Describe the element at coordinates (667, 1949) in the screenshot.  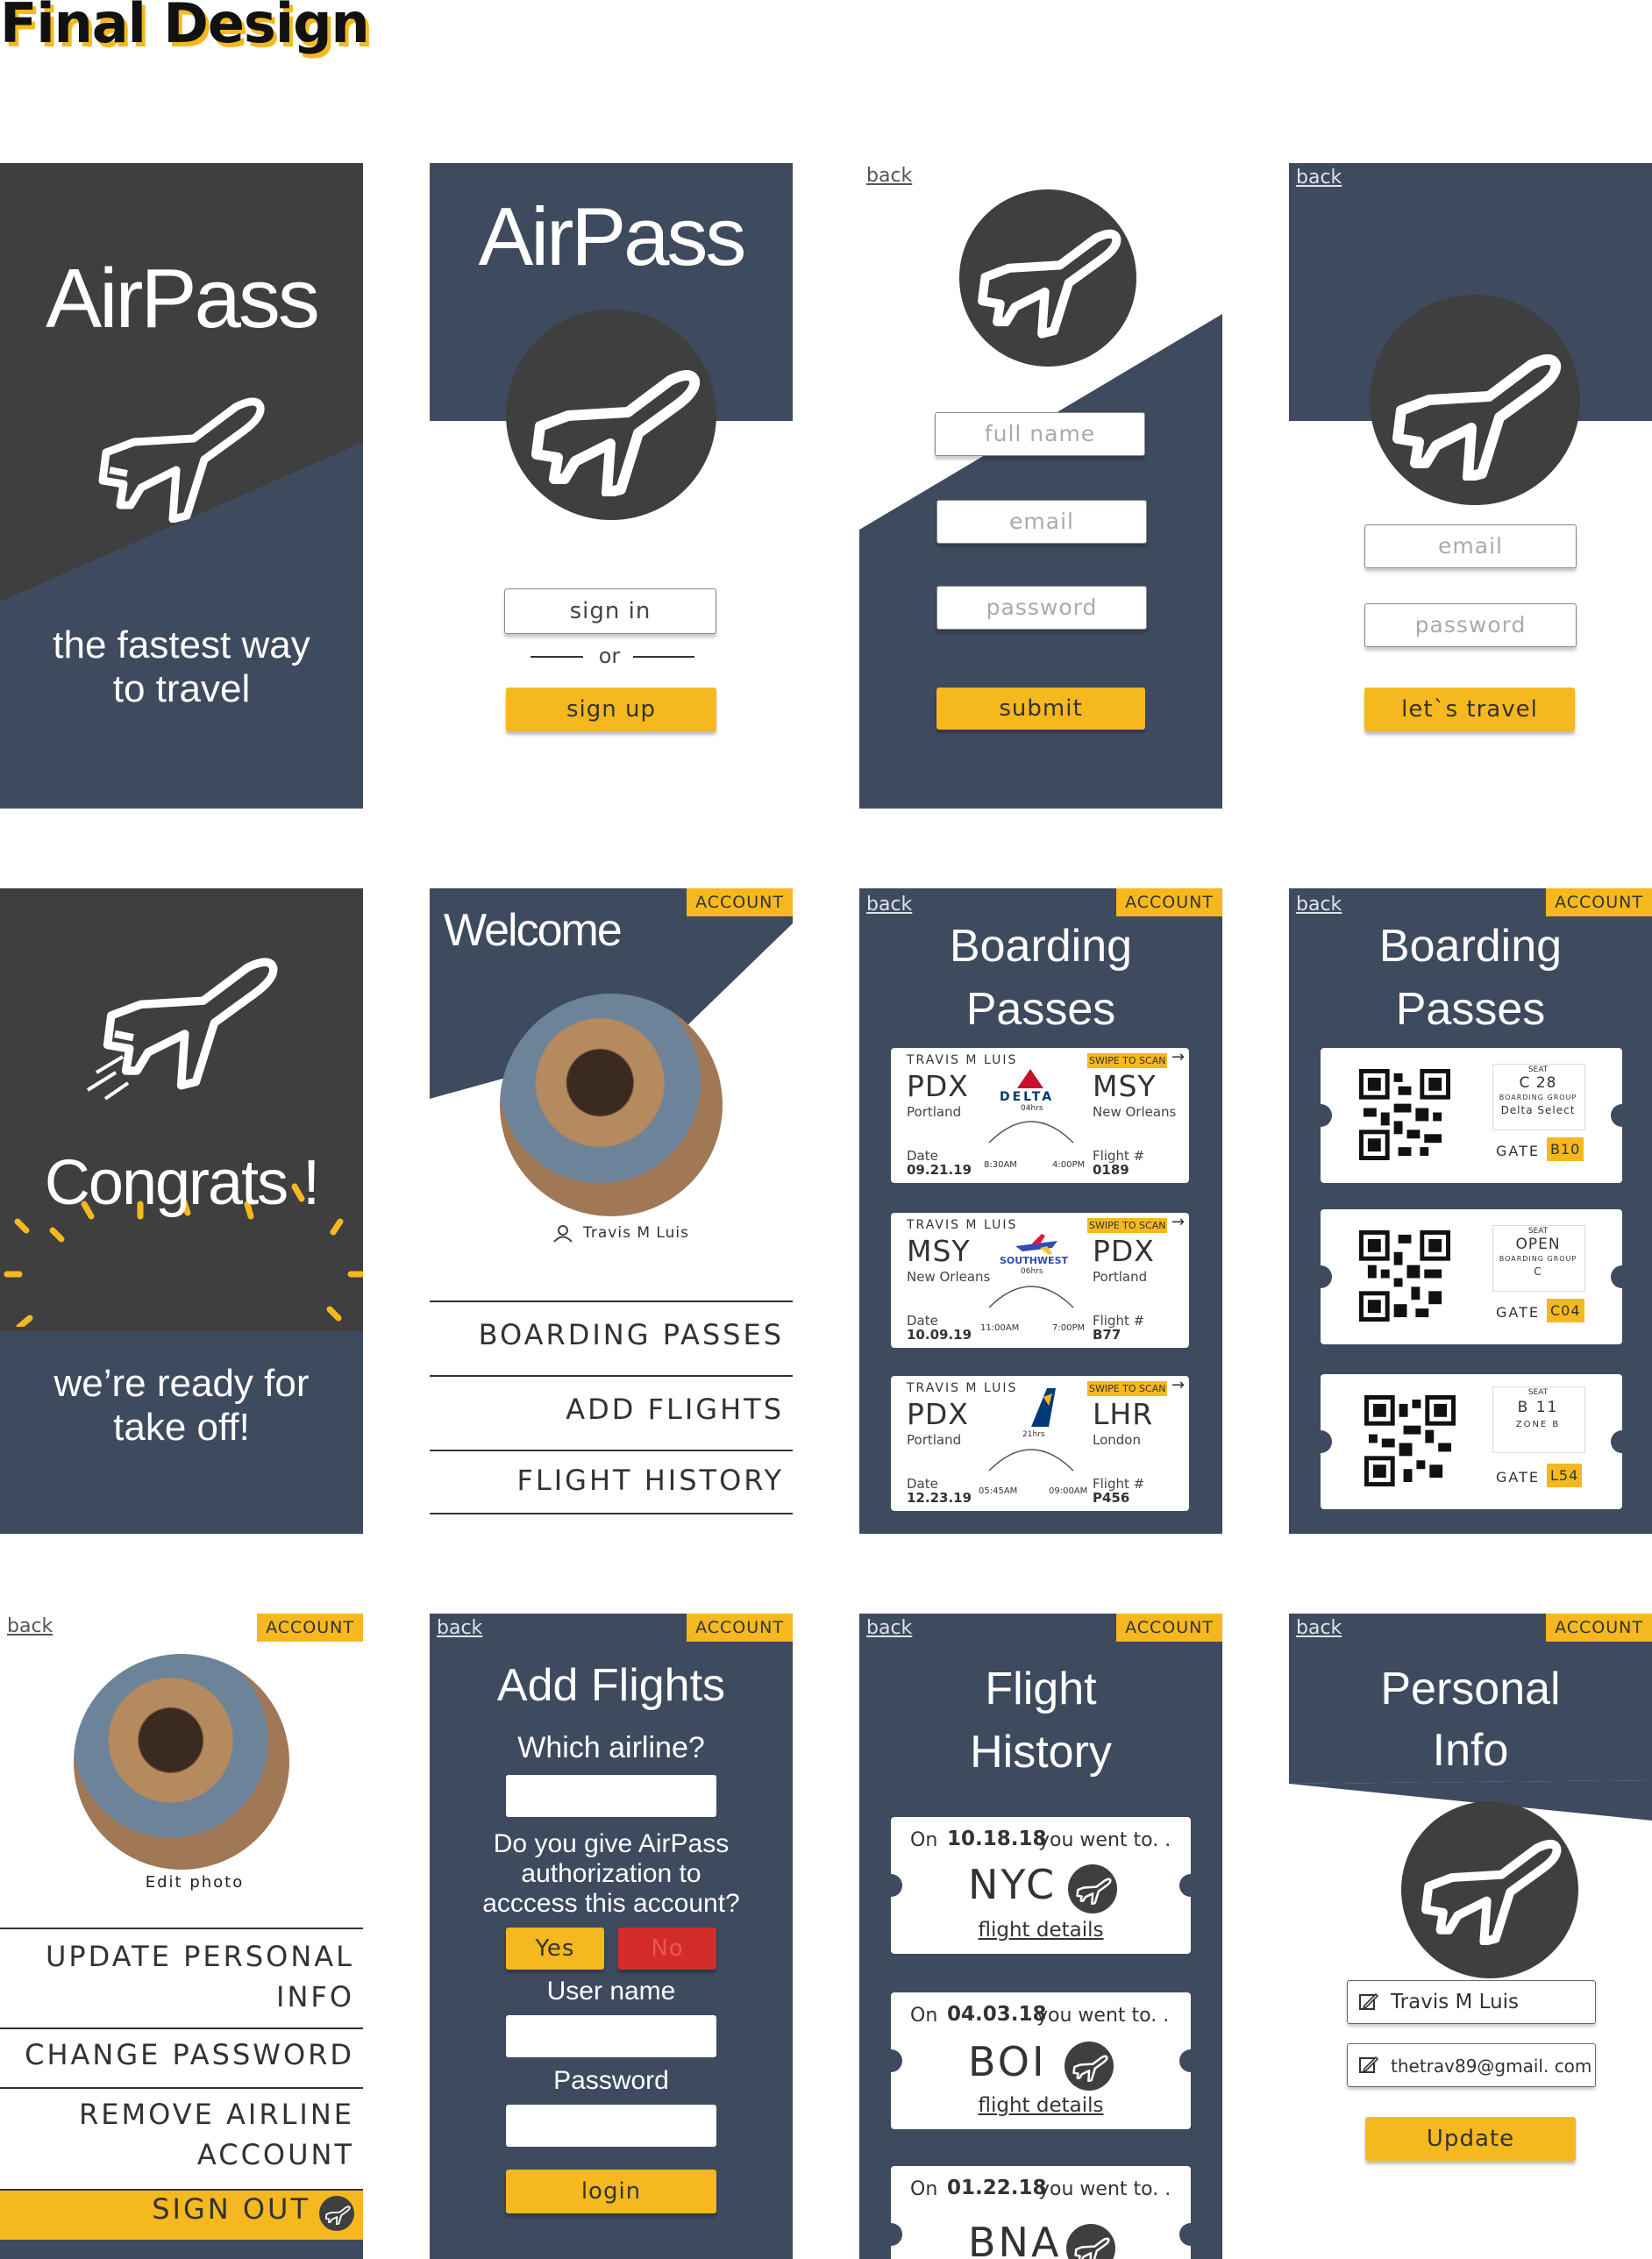
I see `no-button: No` at that location.